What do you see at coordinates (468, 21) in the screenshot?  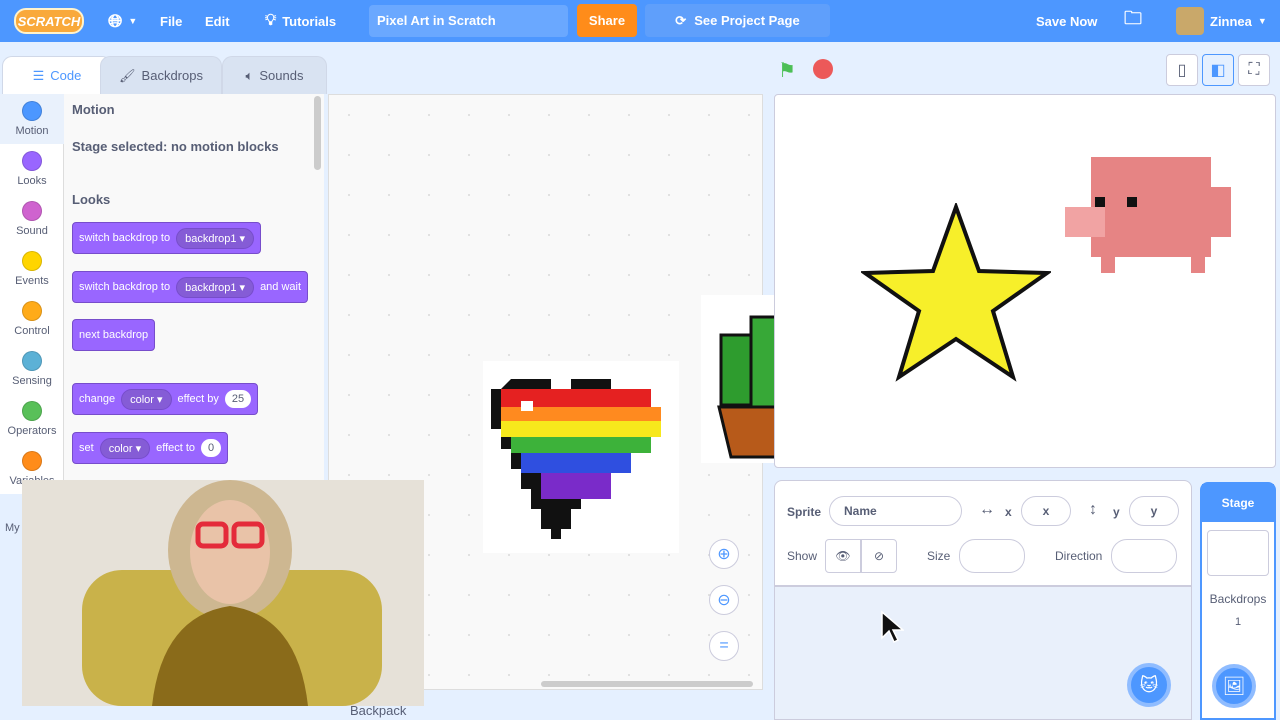 I see `project-title-input: Pixel Art in Scratch` at bounding box center [468, 21].